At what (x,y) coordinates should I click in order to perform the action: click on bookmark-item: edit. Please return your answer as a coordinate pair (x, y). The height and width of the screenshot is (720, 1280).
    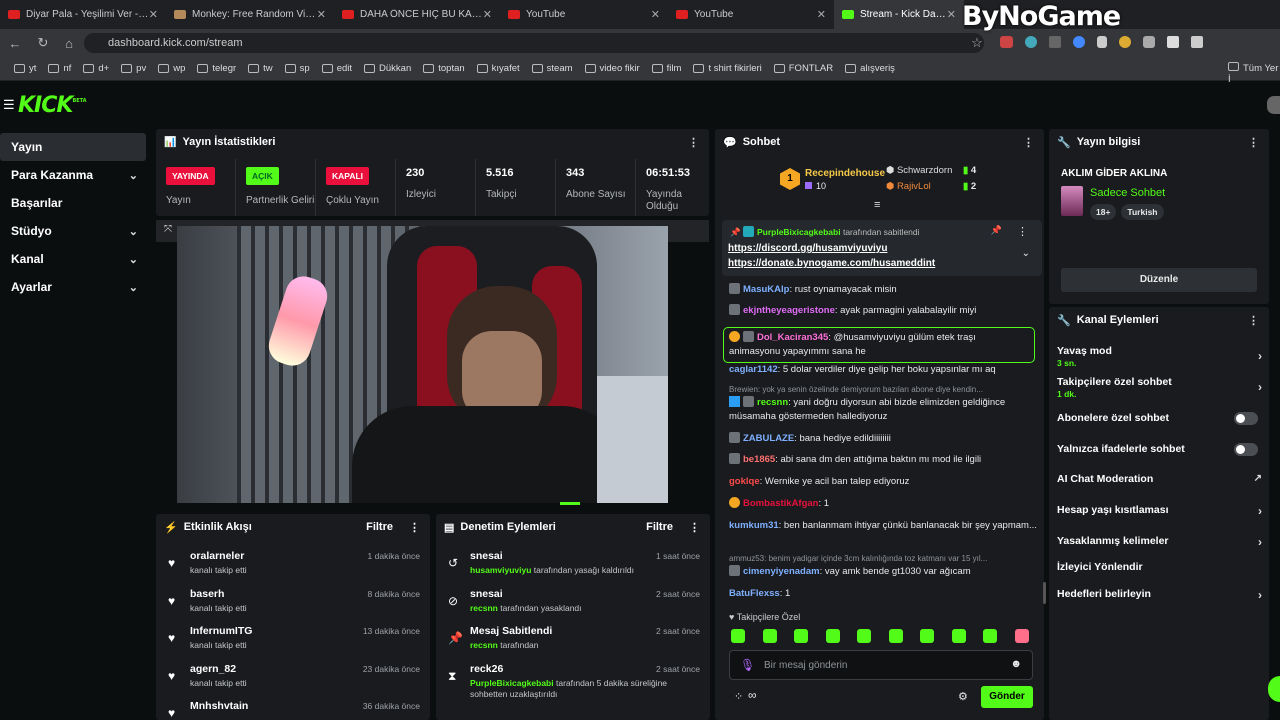
    Looking at the image, I should click on (336, 68).